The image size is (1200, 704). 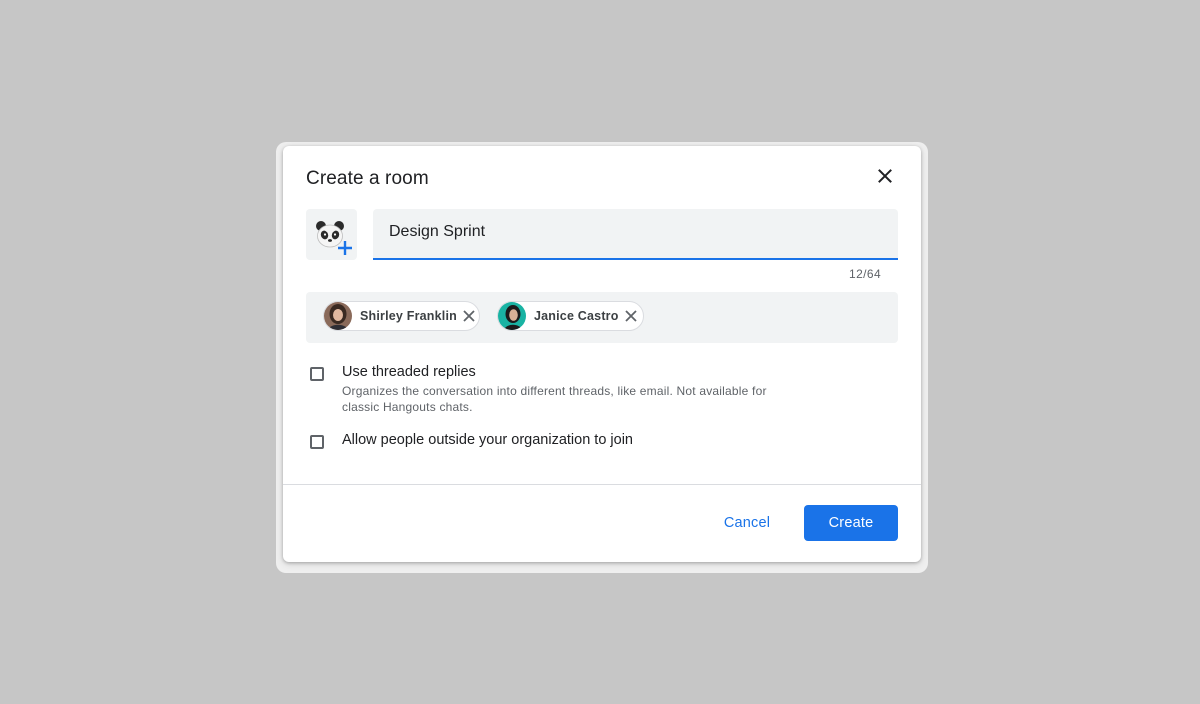 What do you see at coordinates (409, 372) in the screenshot?
I see `threaded-replies-label: Use threaded replies` at bounding box center [409, 372].